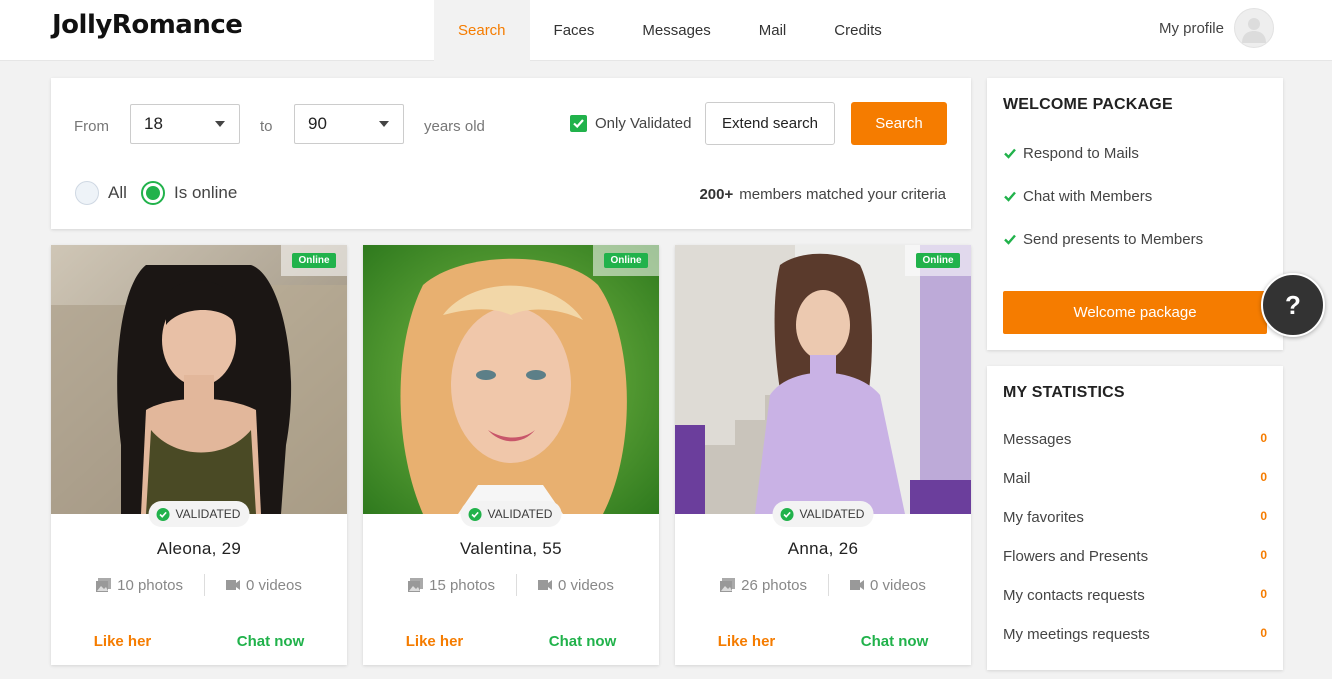 The height and width of the screenshot is (679, 1332). I want to click on profile-label: My profile, so click(1191, 28).